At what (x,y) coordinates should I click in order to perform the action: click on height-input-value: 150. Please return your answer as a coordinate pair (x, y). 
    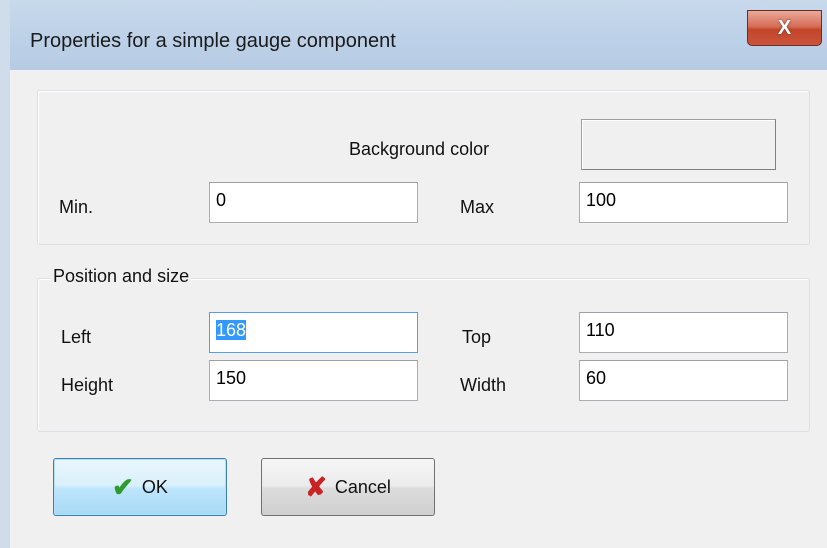
    Looking at the image, I should click on (231, 378).